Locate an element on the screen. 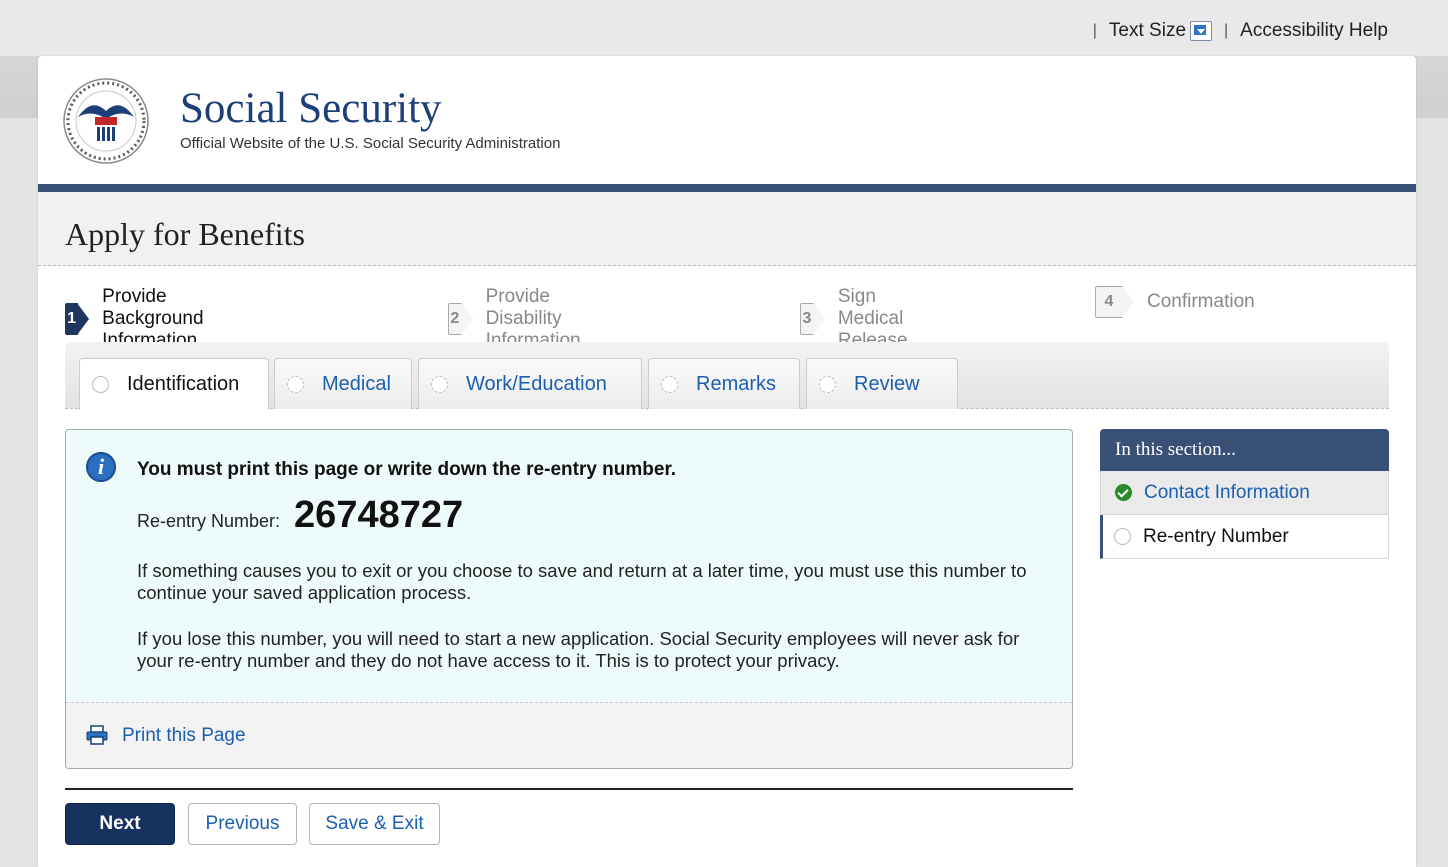 The height and width of the screenshot is (867, 1448). sidebar-item-contact-information: Contact Information is located at coordinates (1244, 493).